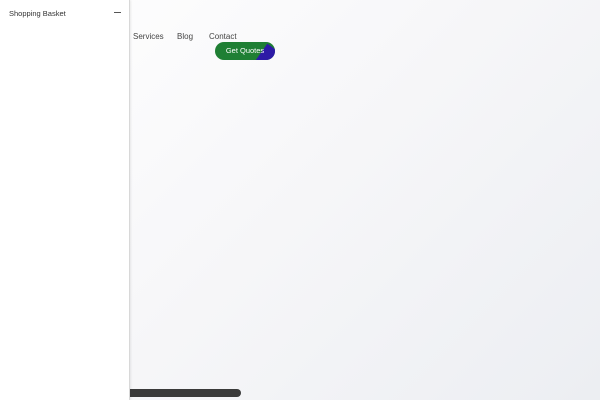  I want to click on horizontal-scrollbar-thumb, so click(185, 393).